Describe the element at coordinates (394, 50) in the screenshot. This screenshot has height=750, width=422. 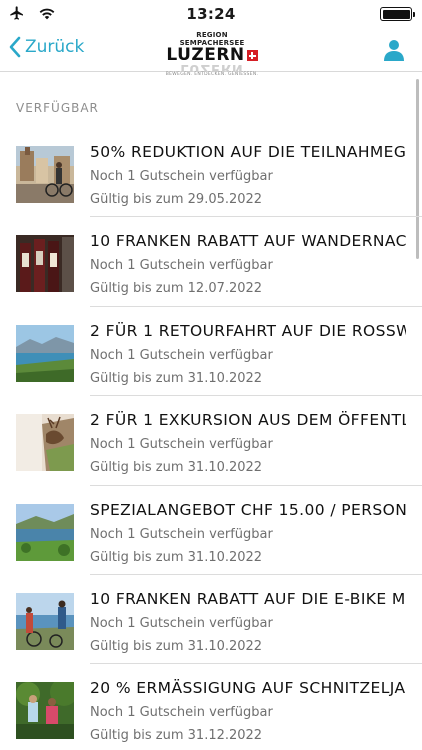
I see `person-icon` at that location.